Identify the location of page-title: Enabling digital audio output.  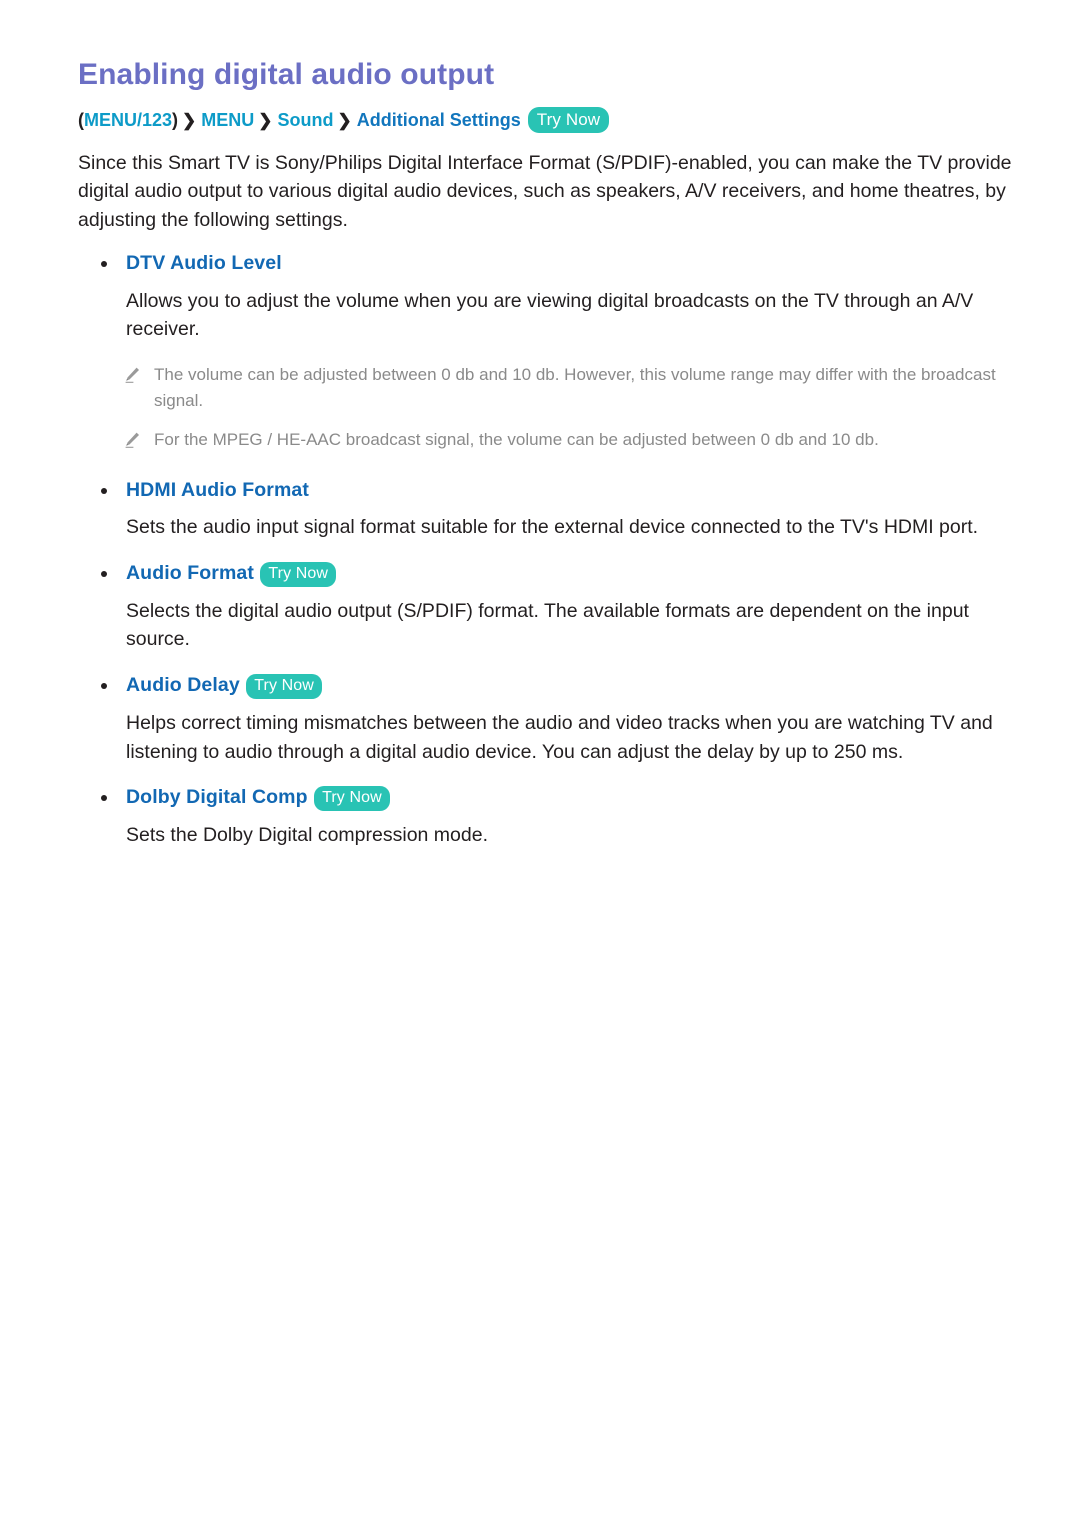
(286, 74).